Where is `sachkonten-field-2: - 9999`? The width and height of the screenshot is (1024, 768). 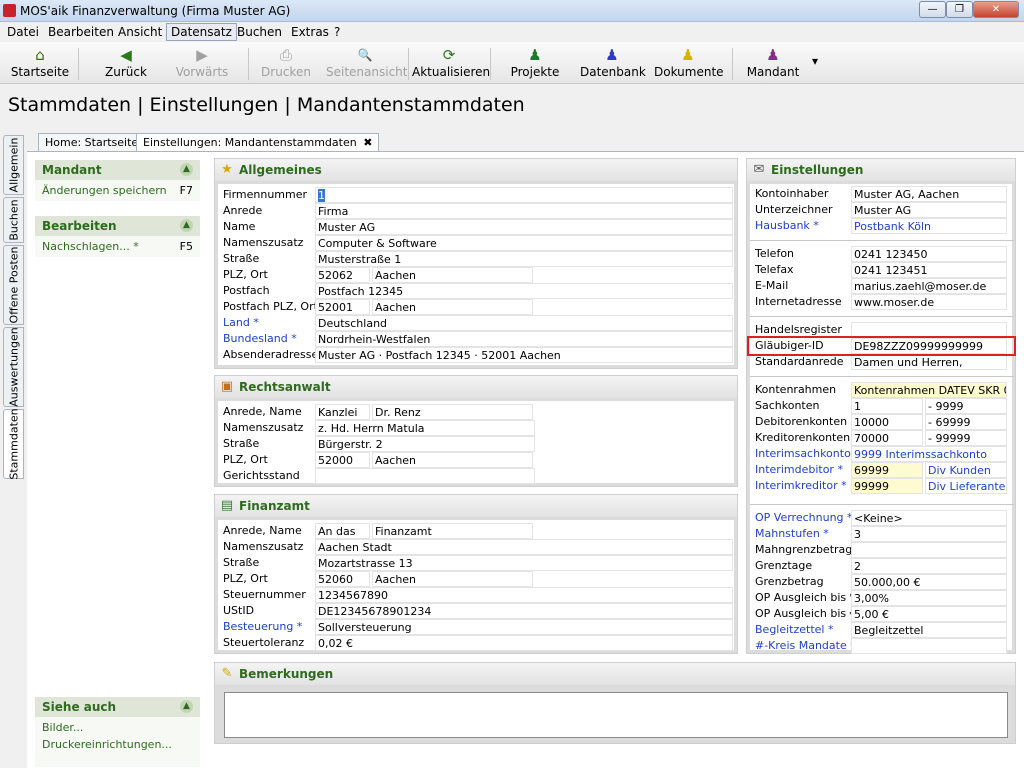 sachkonten-field-2: - 9999 is located at coordinates (966, 406).